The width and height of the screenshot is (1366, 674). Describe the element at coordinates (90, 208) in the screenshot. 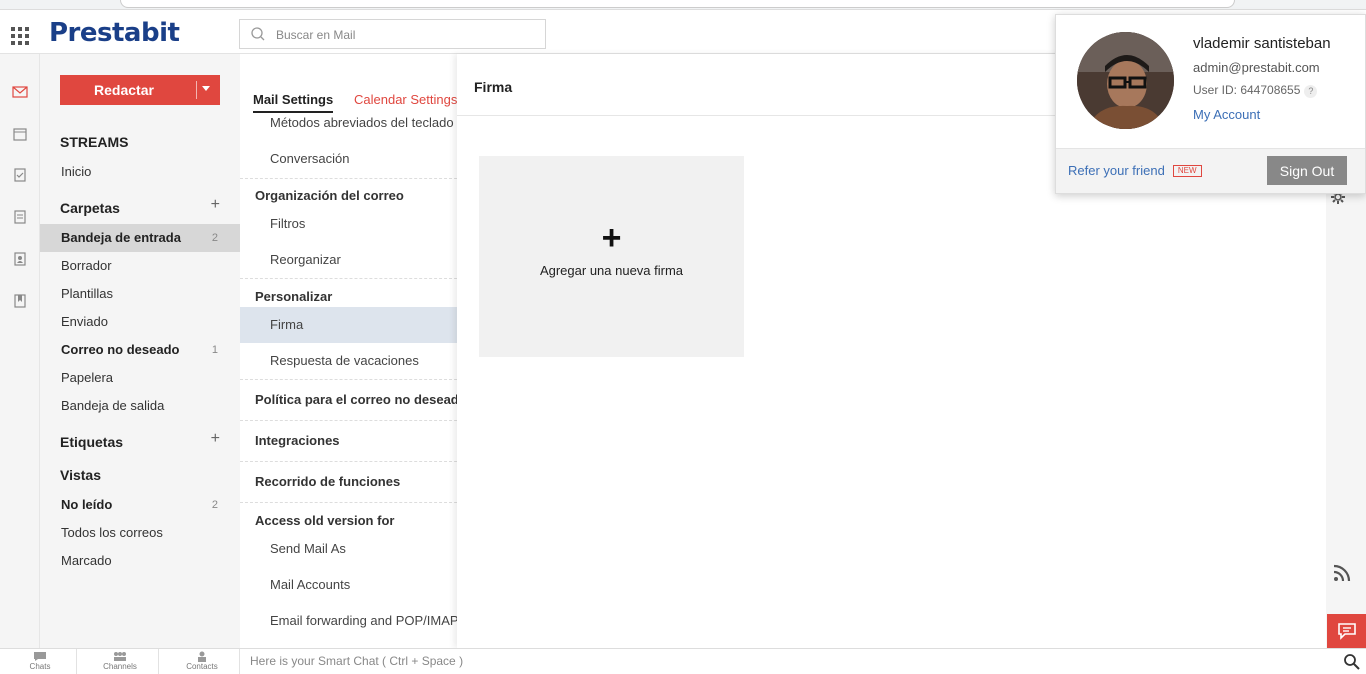

I see `folders-heading: Carpetas` at that location.